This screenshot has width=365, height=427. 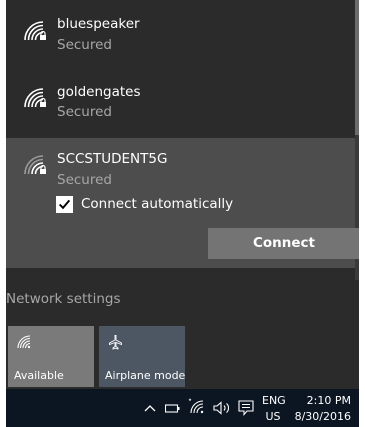 What do you see at coordinates (197, 406) in the screenshot?
I see `wifi-tray-icon` at bounding box center [197, 406].